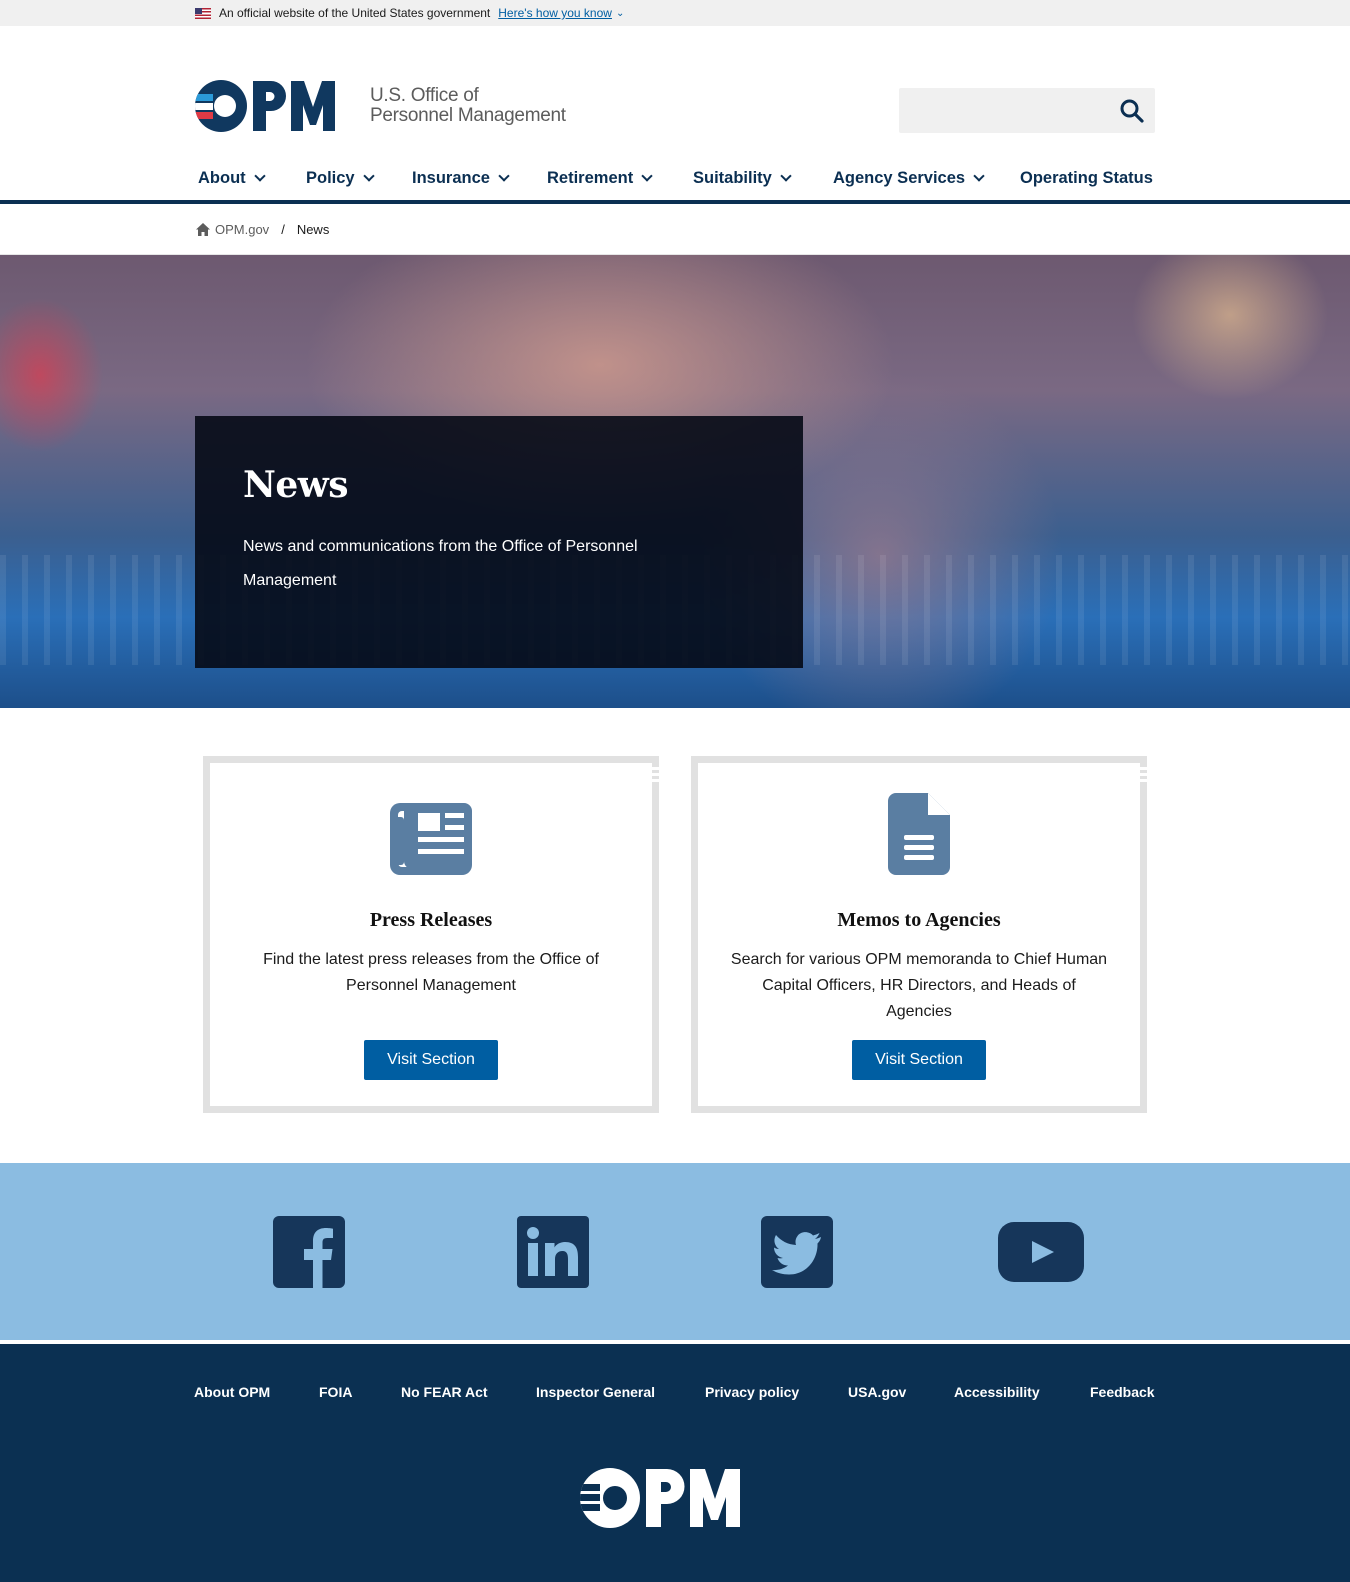 The height and width of the screenshot is (1582, 1350). I want to click on footer-link-accessibility: Accessibility, so click(997, 1392).